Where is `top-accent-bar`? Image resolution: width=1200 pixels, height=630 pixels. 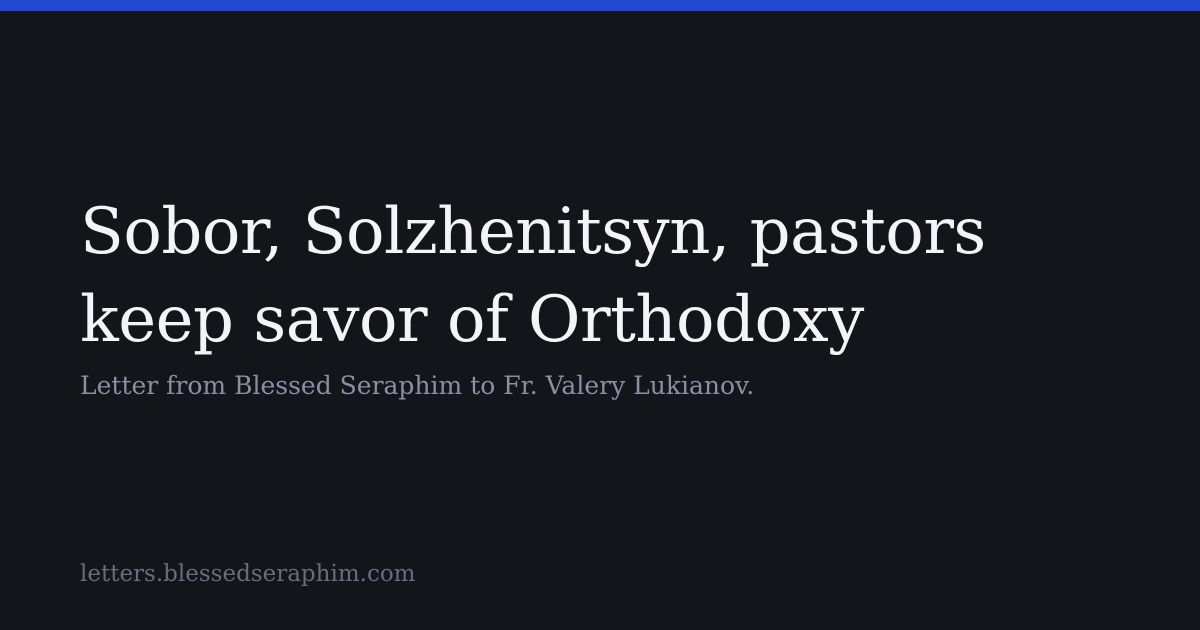
top-accent-bar is located at coordinates (600, 5).